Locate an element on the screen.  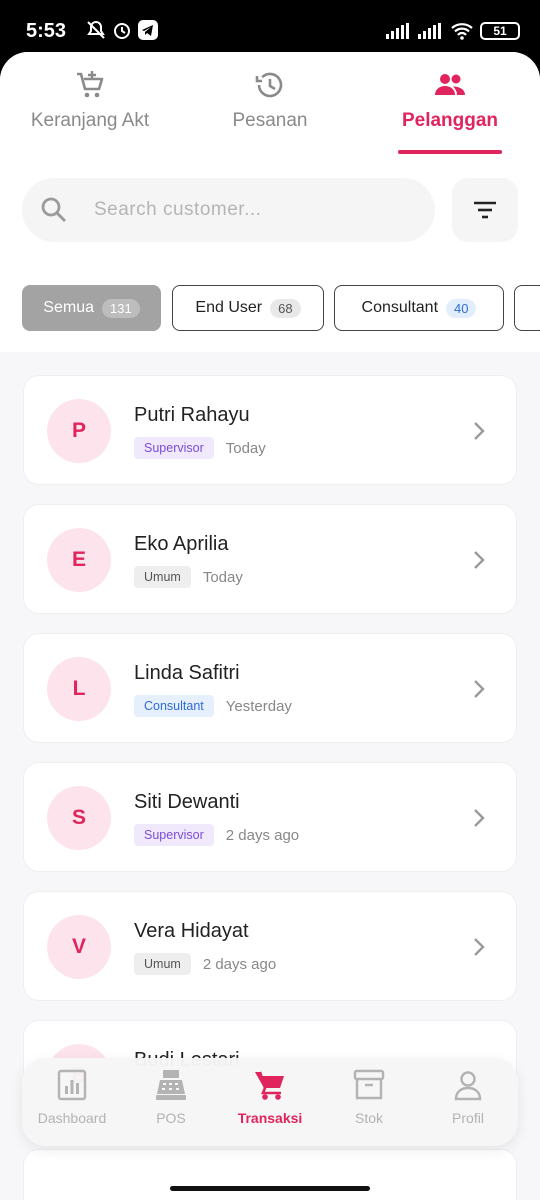
nav-label: Transaksi is located at coordinates (270, 1118).